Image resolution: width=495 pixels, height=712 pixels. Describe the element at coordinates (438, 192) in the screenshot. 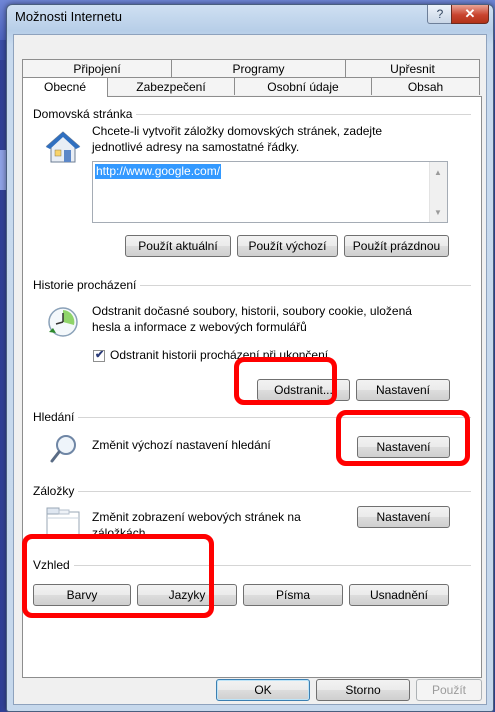

I see `textarea-scrollbar: ▲ ▼` at that location.